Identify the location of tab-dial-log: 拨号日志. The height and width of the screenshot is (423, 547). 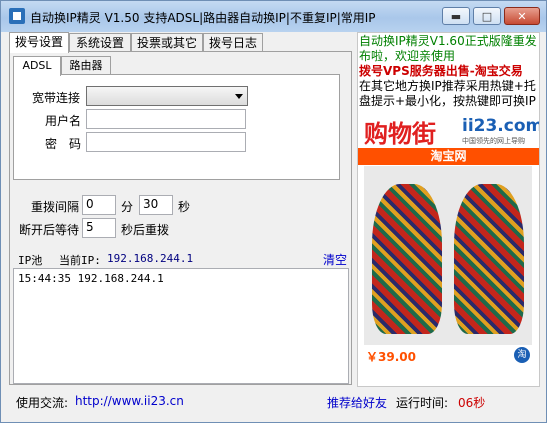
(233, 42).